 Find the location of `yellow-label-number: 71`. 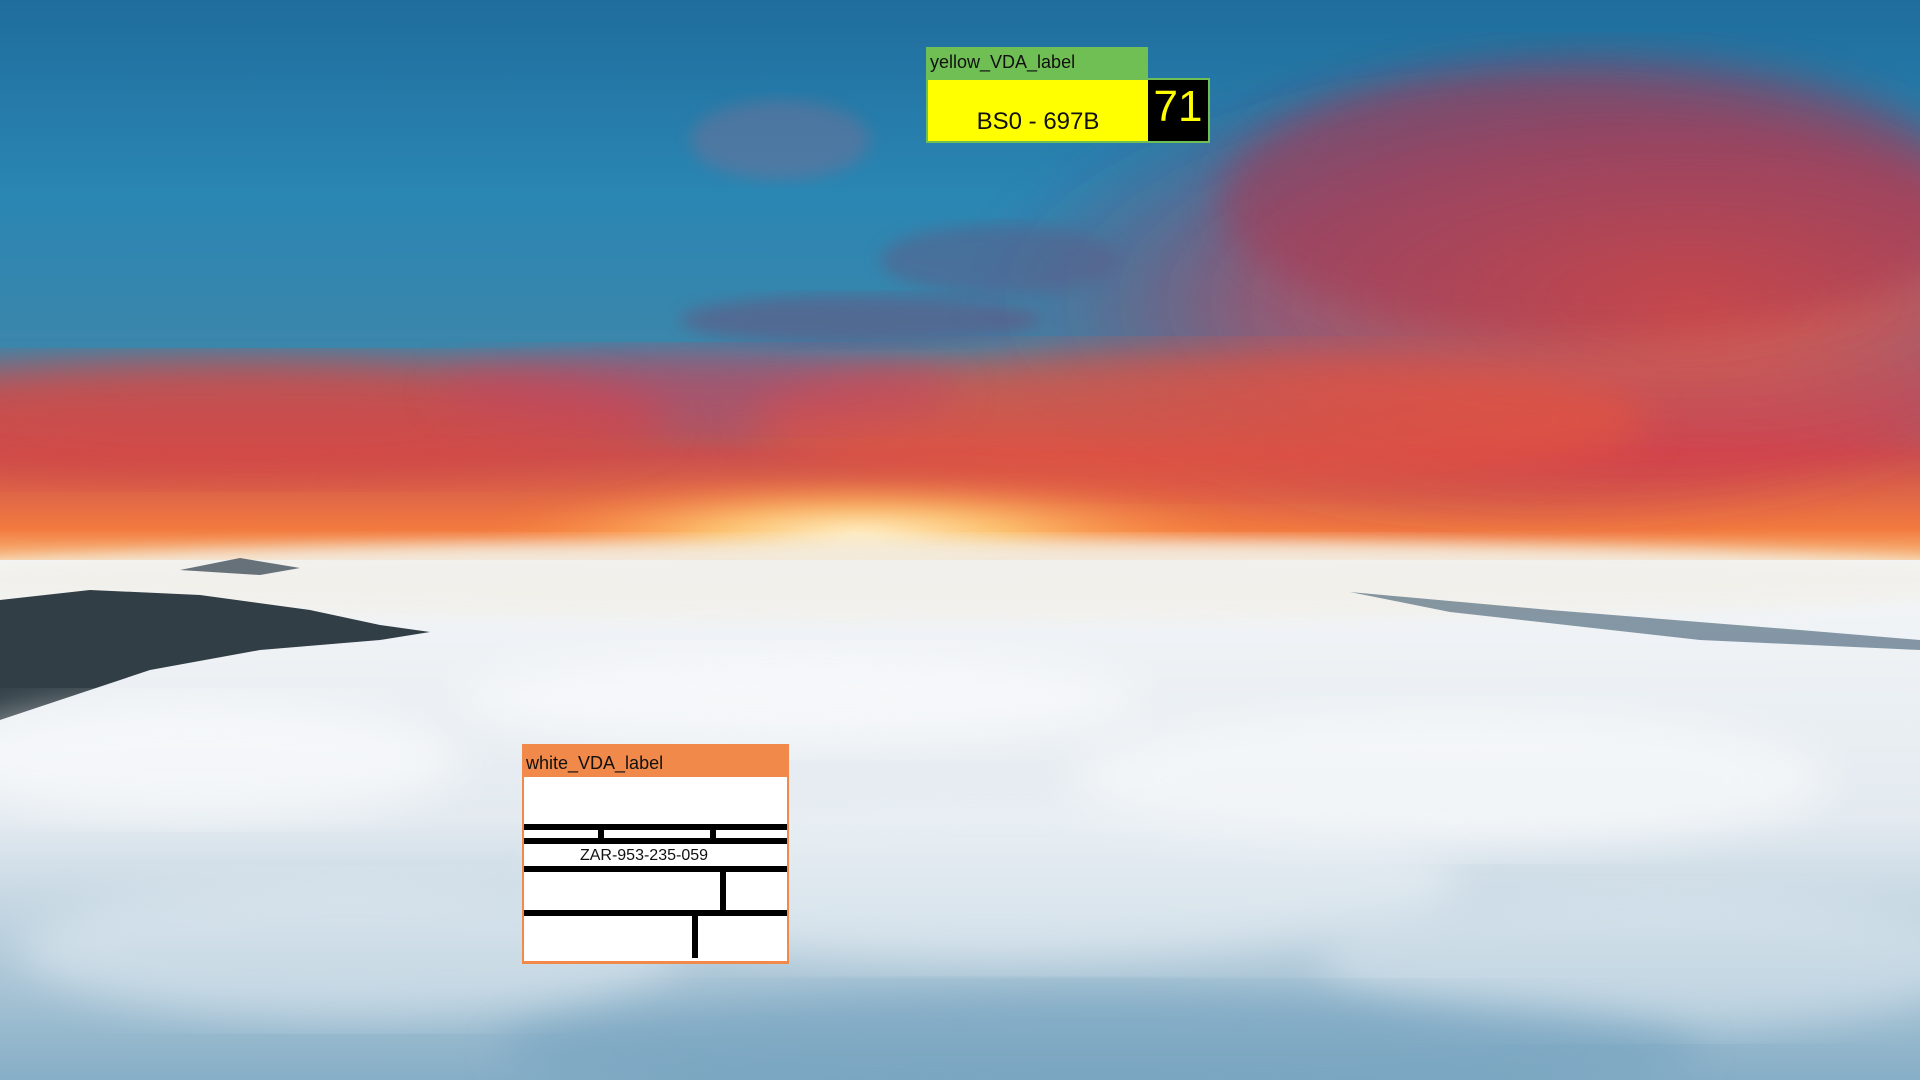

yellow-label-number: 71 is located at coordinates (1178, 110).